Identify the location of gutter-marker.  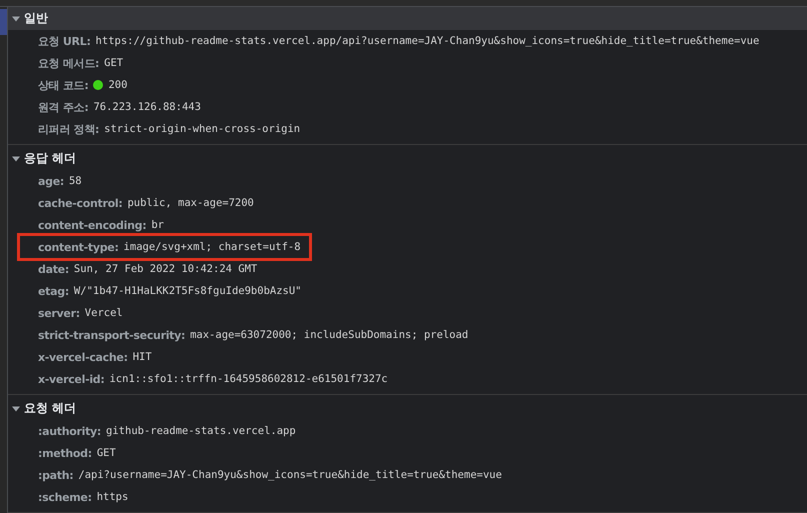
(3, 22).